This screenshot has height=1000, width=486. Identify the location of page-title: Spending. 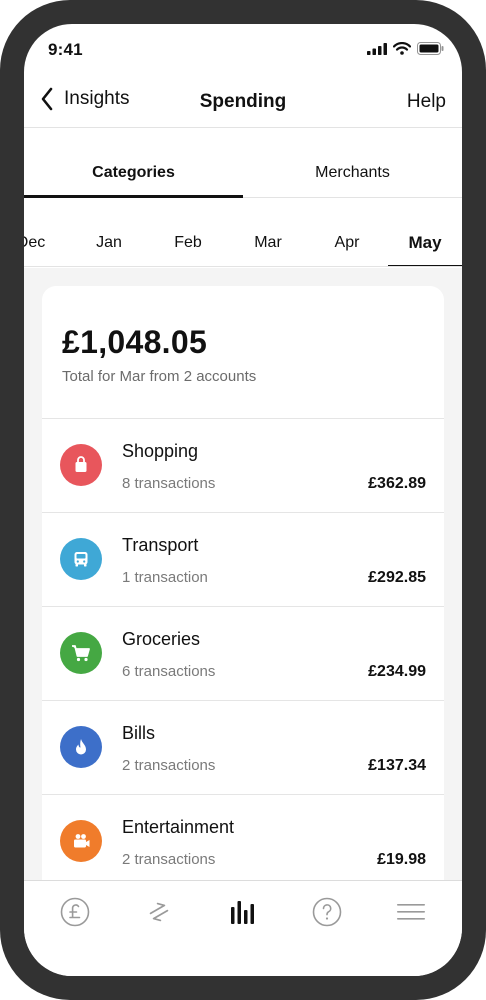
(243, 101).